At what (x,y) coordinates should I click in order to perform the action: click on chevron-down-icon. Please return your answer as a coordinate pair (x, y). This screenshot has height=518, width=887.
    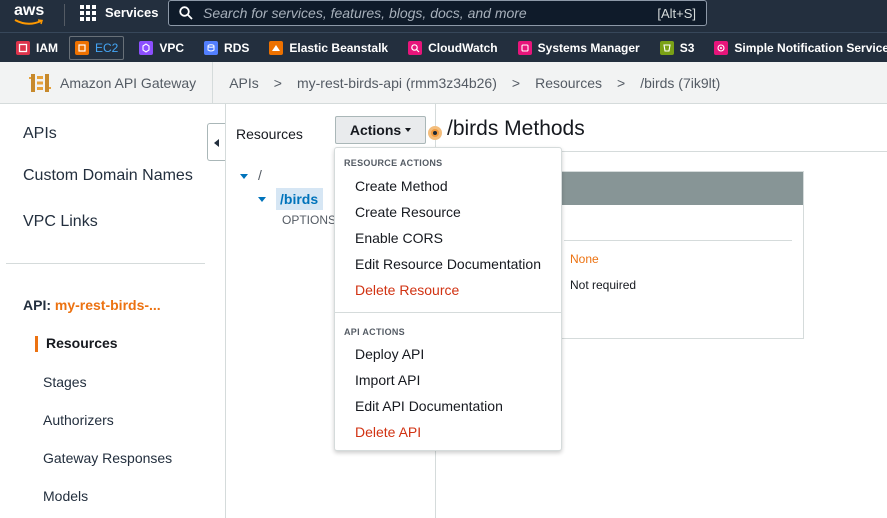
    Looking at the image, I should click on (408, 130).